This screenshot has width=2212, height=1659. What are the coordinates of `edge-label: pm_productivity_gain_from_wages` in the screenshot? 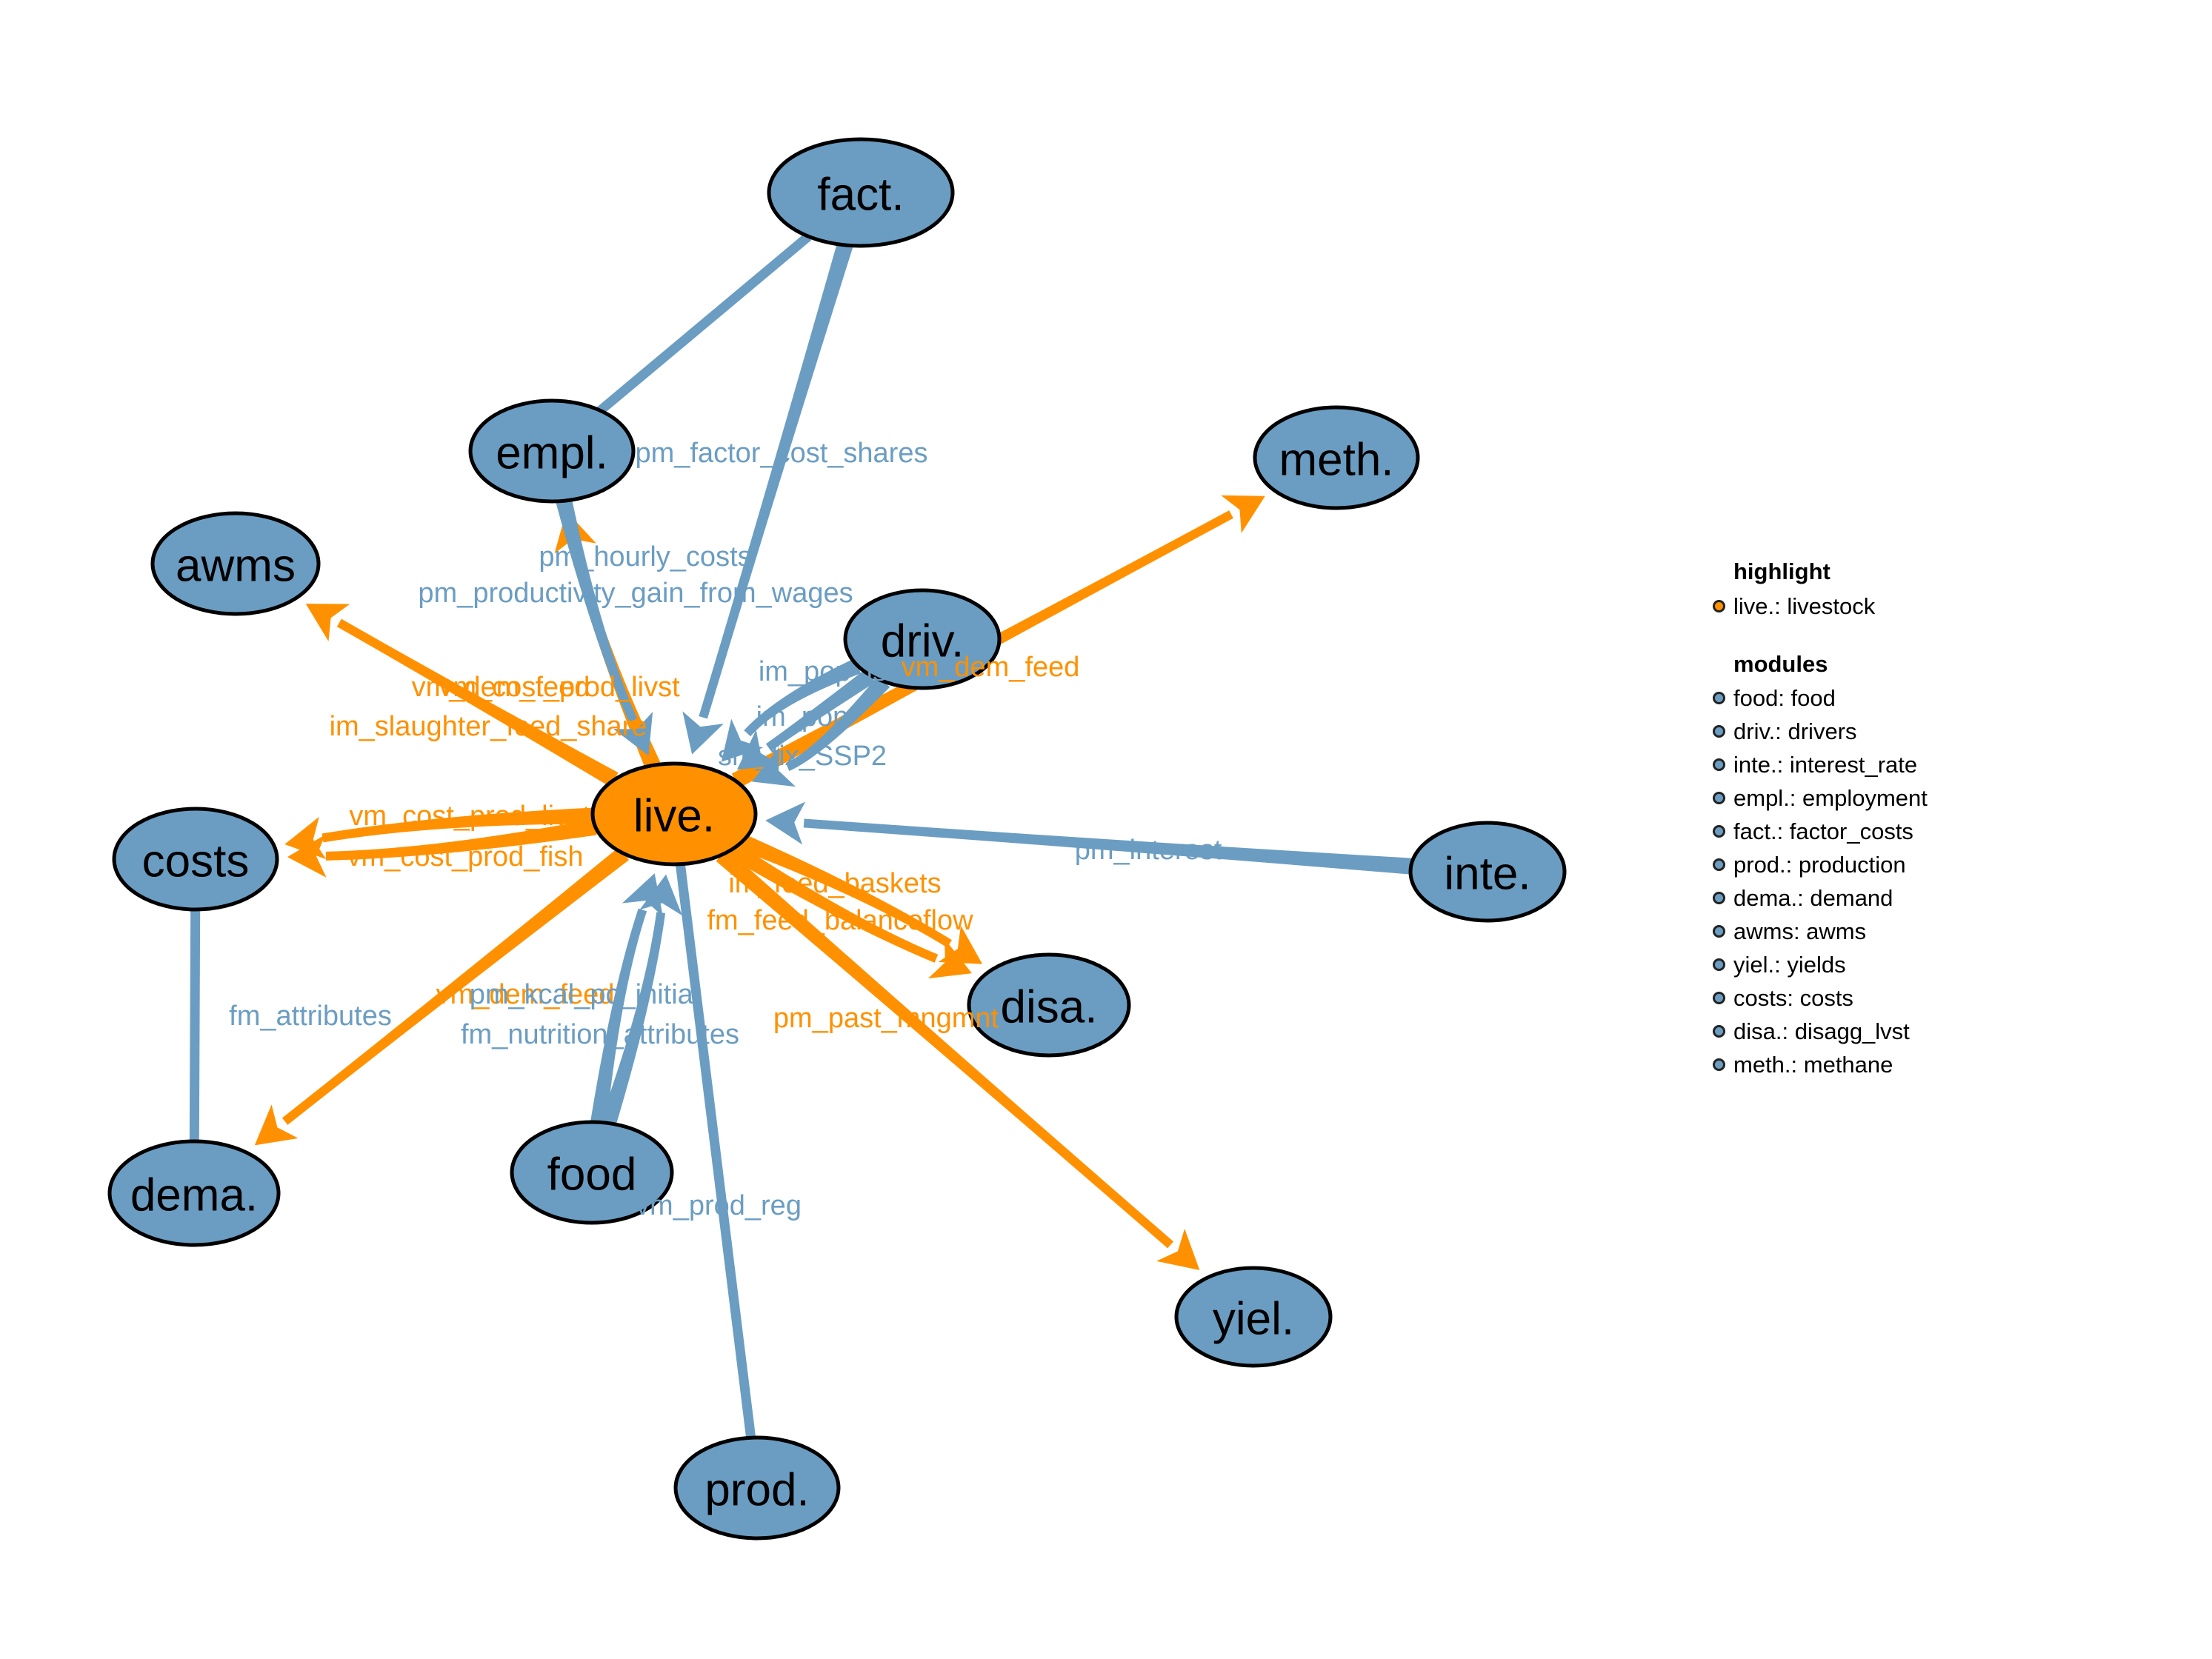 It's located at (635, 593).